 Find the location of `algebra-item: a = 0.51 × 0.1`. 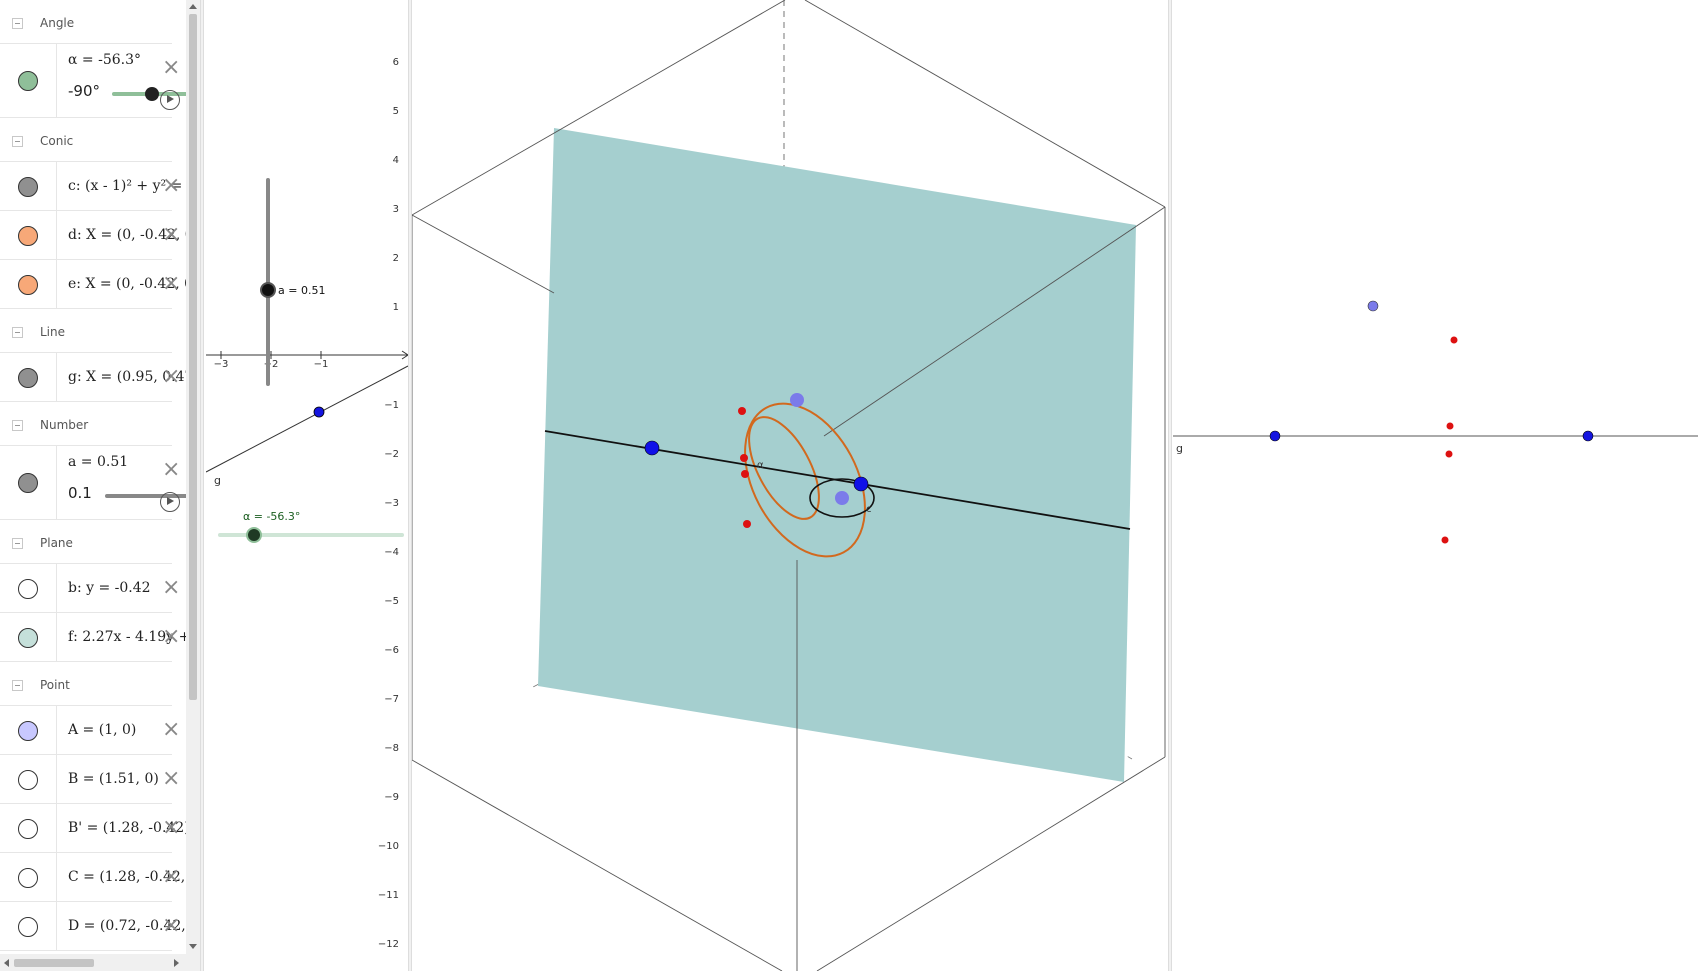

algebra-item: a = 0.51 × 0.1 is located at coordinates (93, 483).